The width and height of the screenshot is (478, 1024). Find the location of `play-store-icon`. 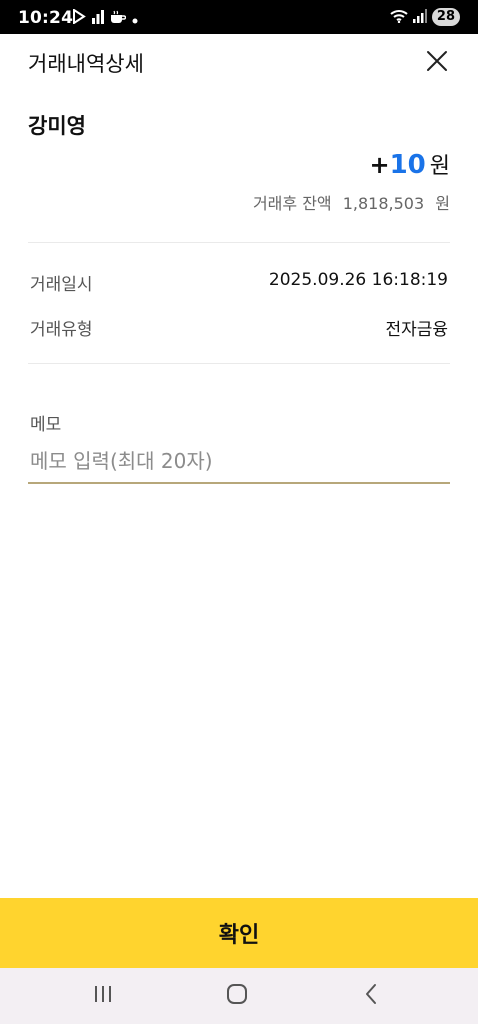

play-store-icon is located at coordinates (79, 17).